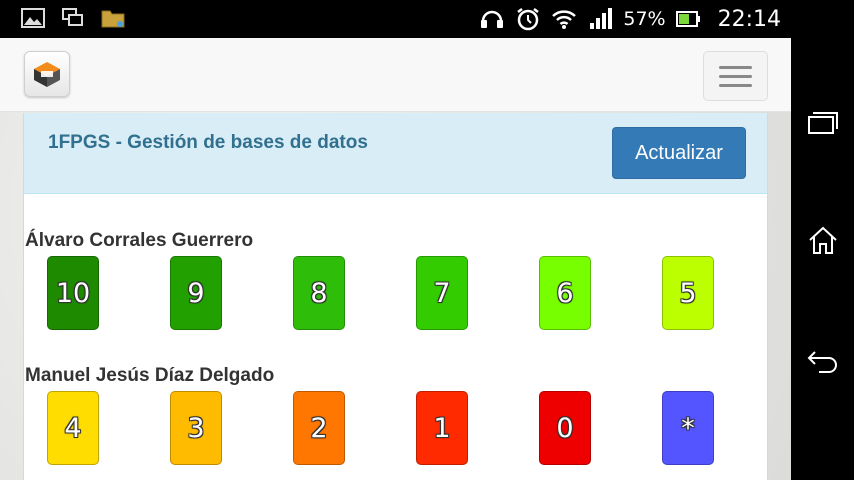 The width and height of the screenshot is (854, 480). I want to click on grade-button-2: 2, so click(319, 428).